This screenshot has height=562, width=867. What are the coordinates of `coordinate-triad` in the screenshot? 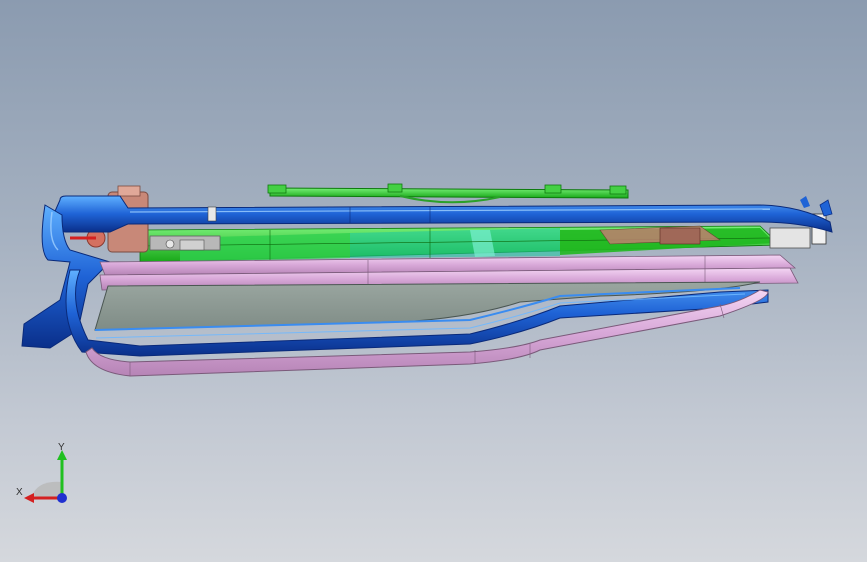 It's located at (45, 475).